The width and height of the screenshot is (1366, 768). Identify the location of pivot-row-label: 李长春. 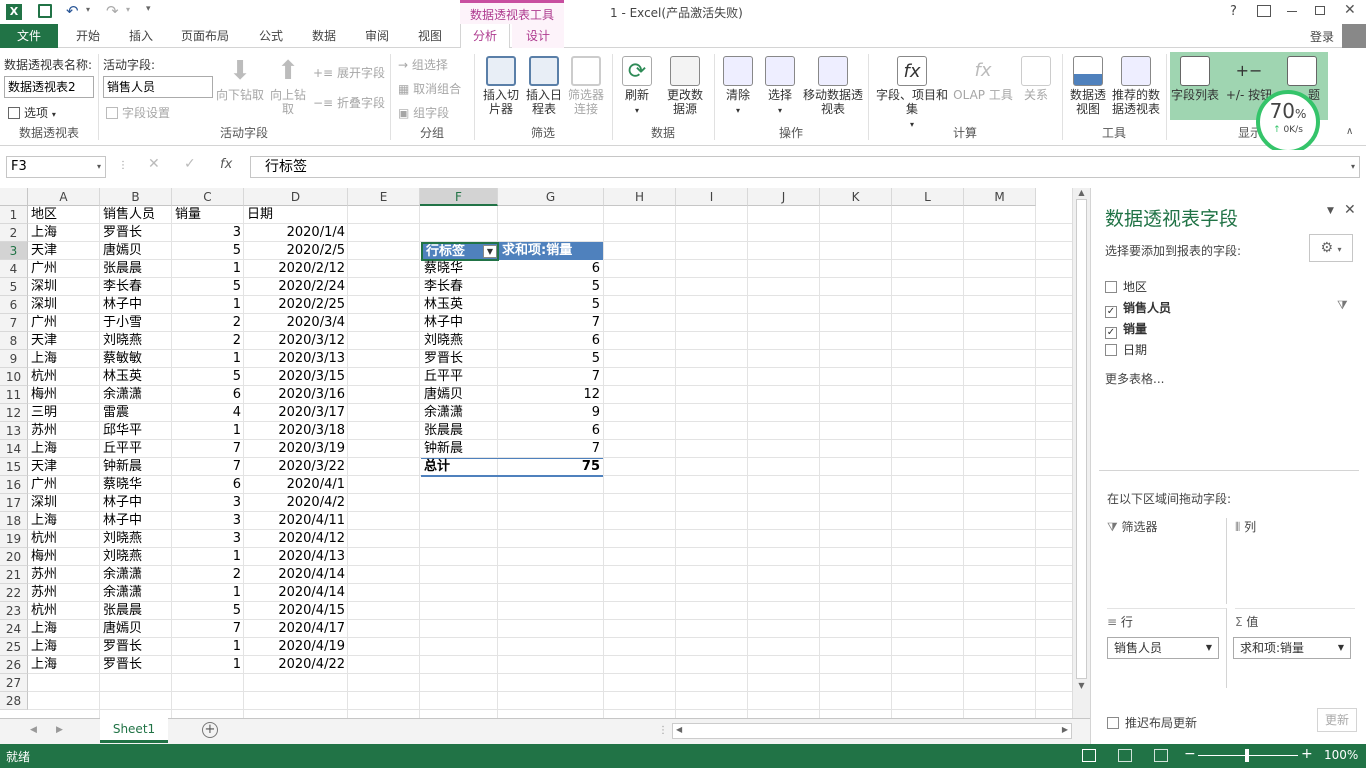
(460, 287).